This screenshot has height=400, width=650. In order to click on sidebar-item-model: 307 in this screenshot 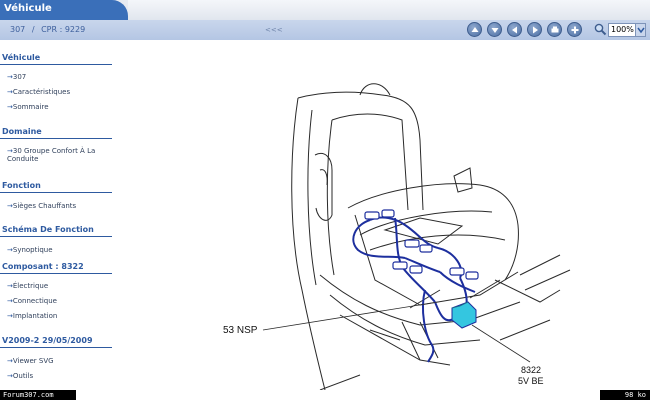, I will do `click(62, 77)`.